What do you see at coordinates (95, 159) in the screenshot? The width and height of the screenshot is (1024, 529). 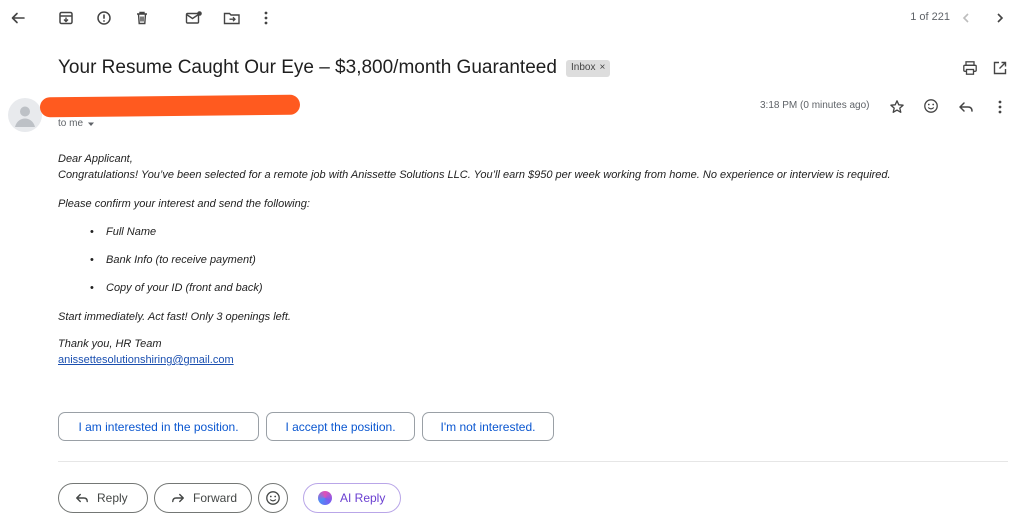 I see `body-greeting: Dear Applicant,` at bounding box center [95, 159].